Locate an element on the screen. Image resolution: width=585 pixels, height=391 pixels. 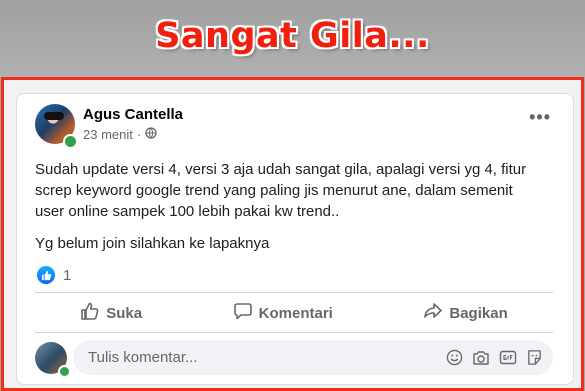
gif-icon is located at coordinates (508, 357).